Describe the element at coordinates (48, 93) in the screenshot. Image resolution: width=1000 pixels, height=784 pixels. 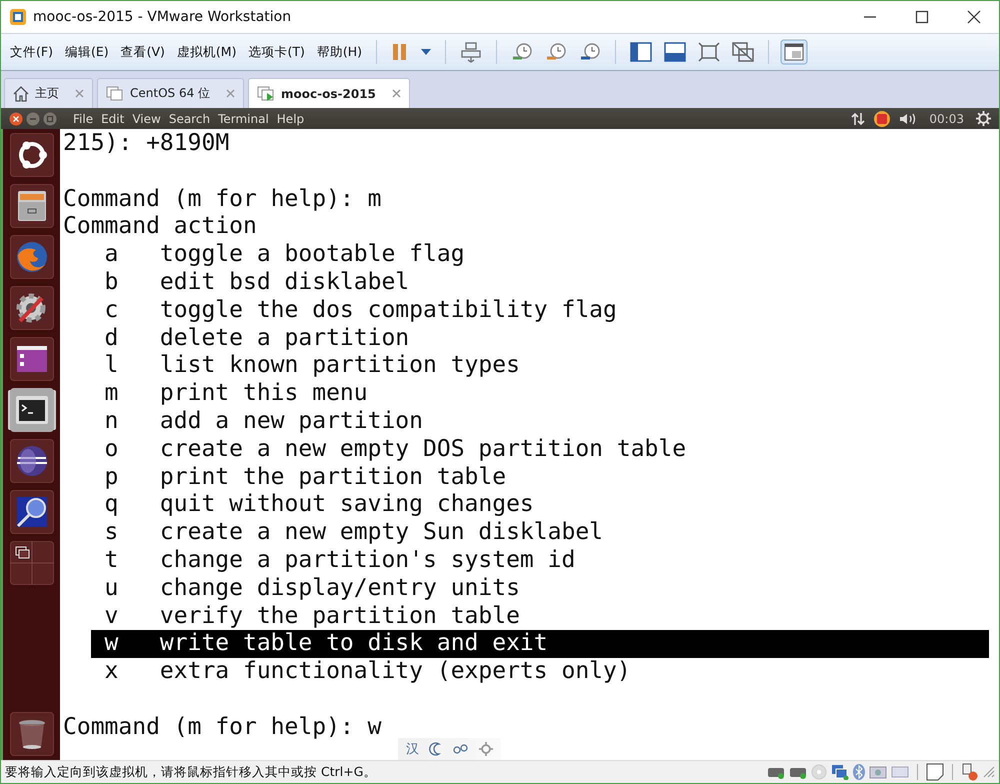
I see `tab: 主页` at that location.